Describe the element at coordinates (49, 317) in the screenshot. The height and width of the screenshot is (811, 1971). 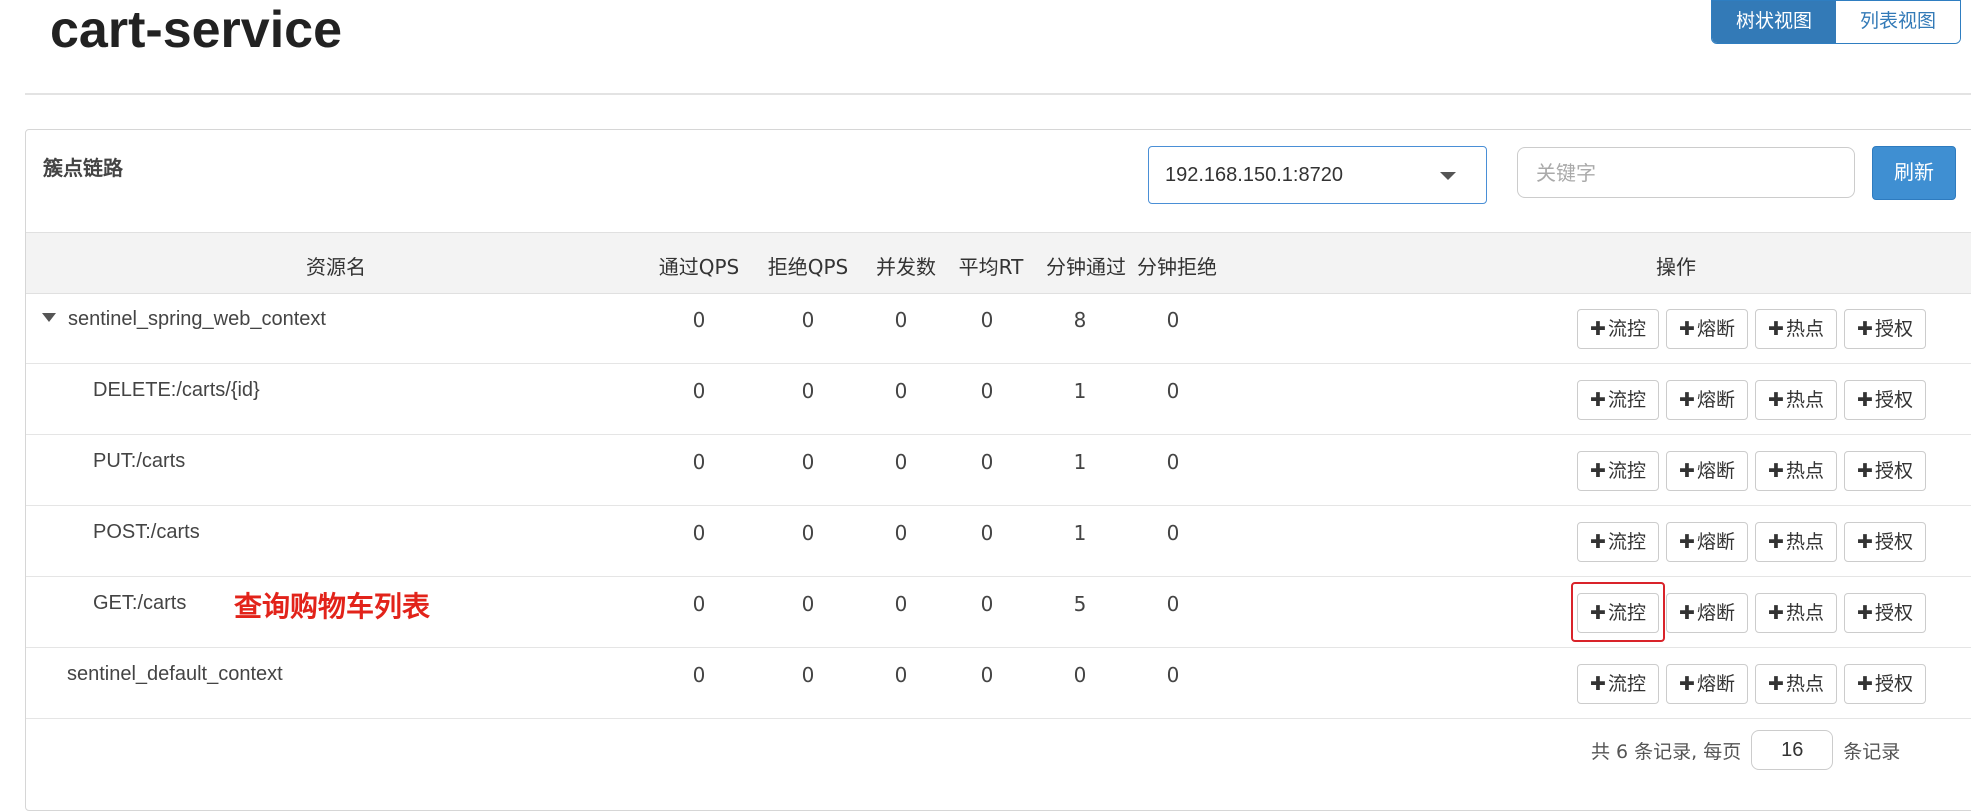
I see `tree-collapse-icon` at that location.